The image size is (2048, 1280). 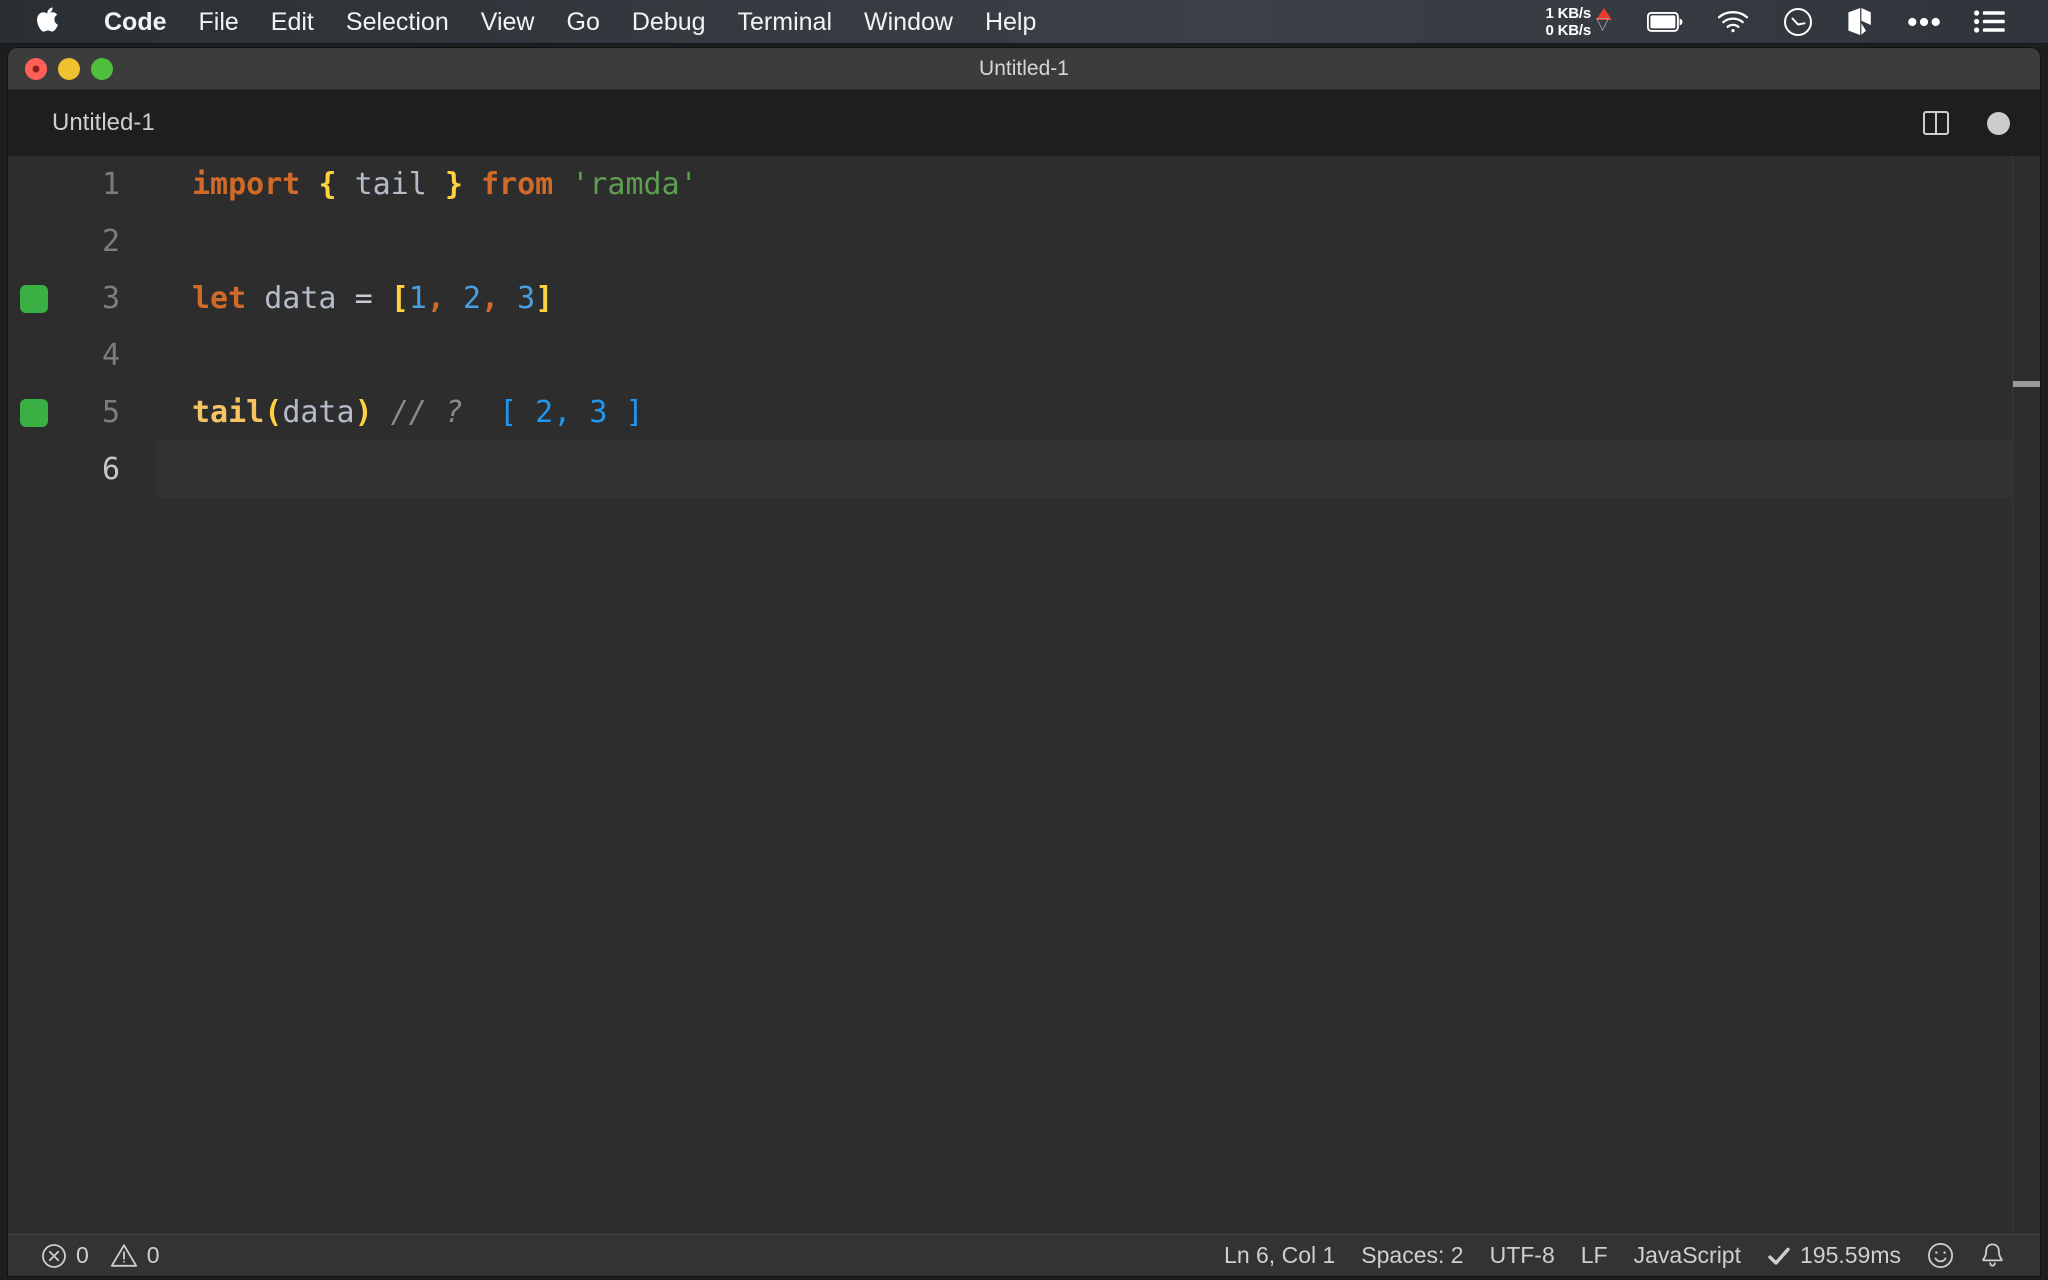 What do you see at coordinates (1128, 123) in the screenshot?
I see `tab-bar-filler` at bounding box center [1128, 123].